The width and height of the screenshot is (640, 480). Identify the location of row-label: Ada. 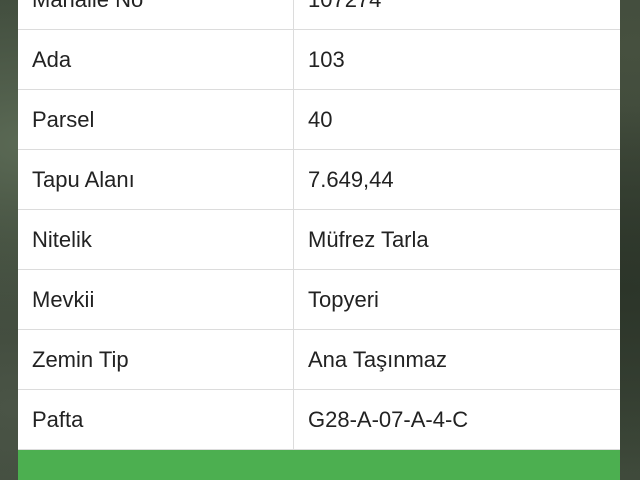
(156, 59).